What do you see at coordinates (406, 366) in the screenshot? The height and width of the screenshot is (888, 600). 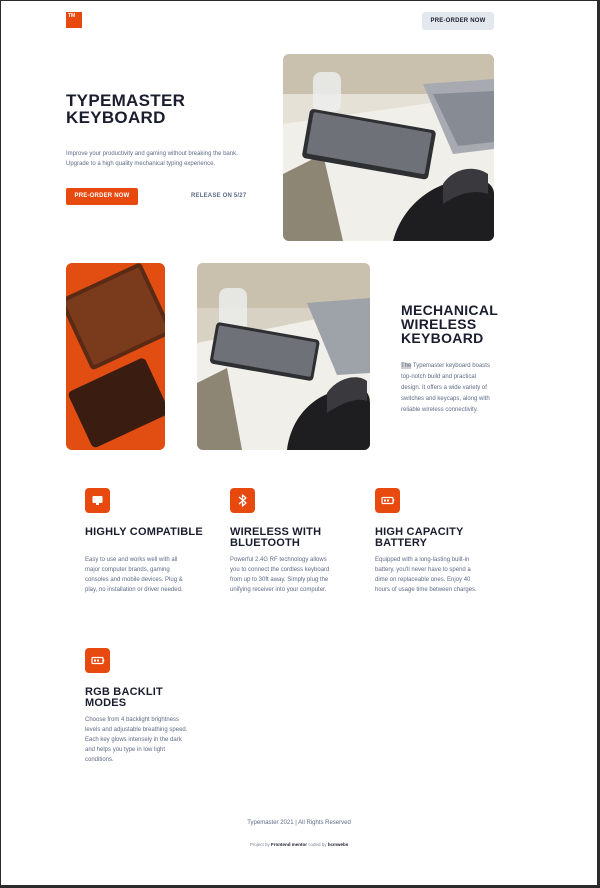 I see `highlighted-word: The` at bounding box center [406, 366].